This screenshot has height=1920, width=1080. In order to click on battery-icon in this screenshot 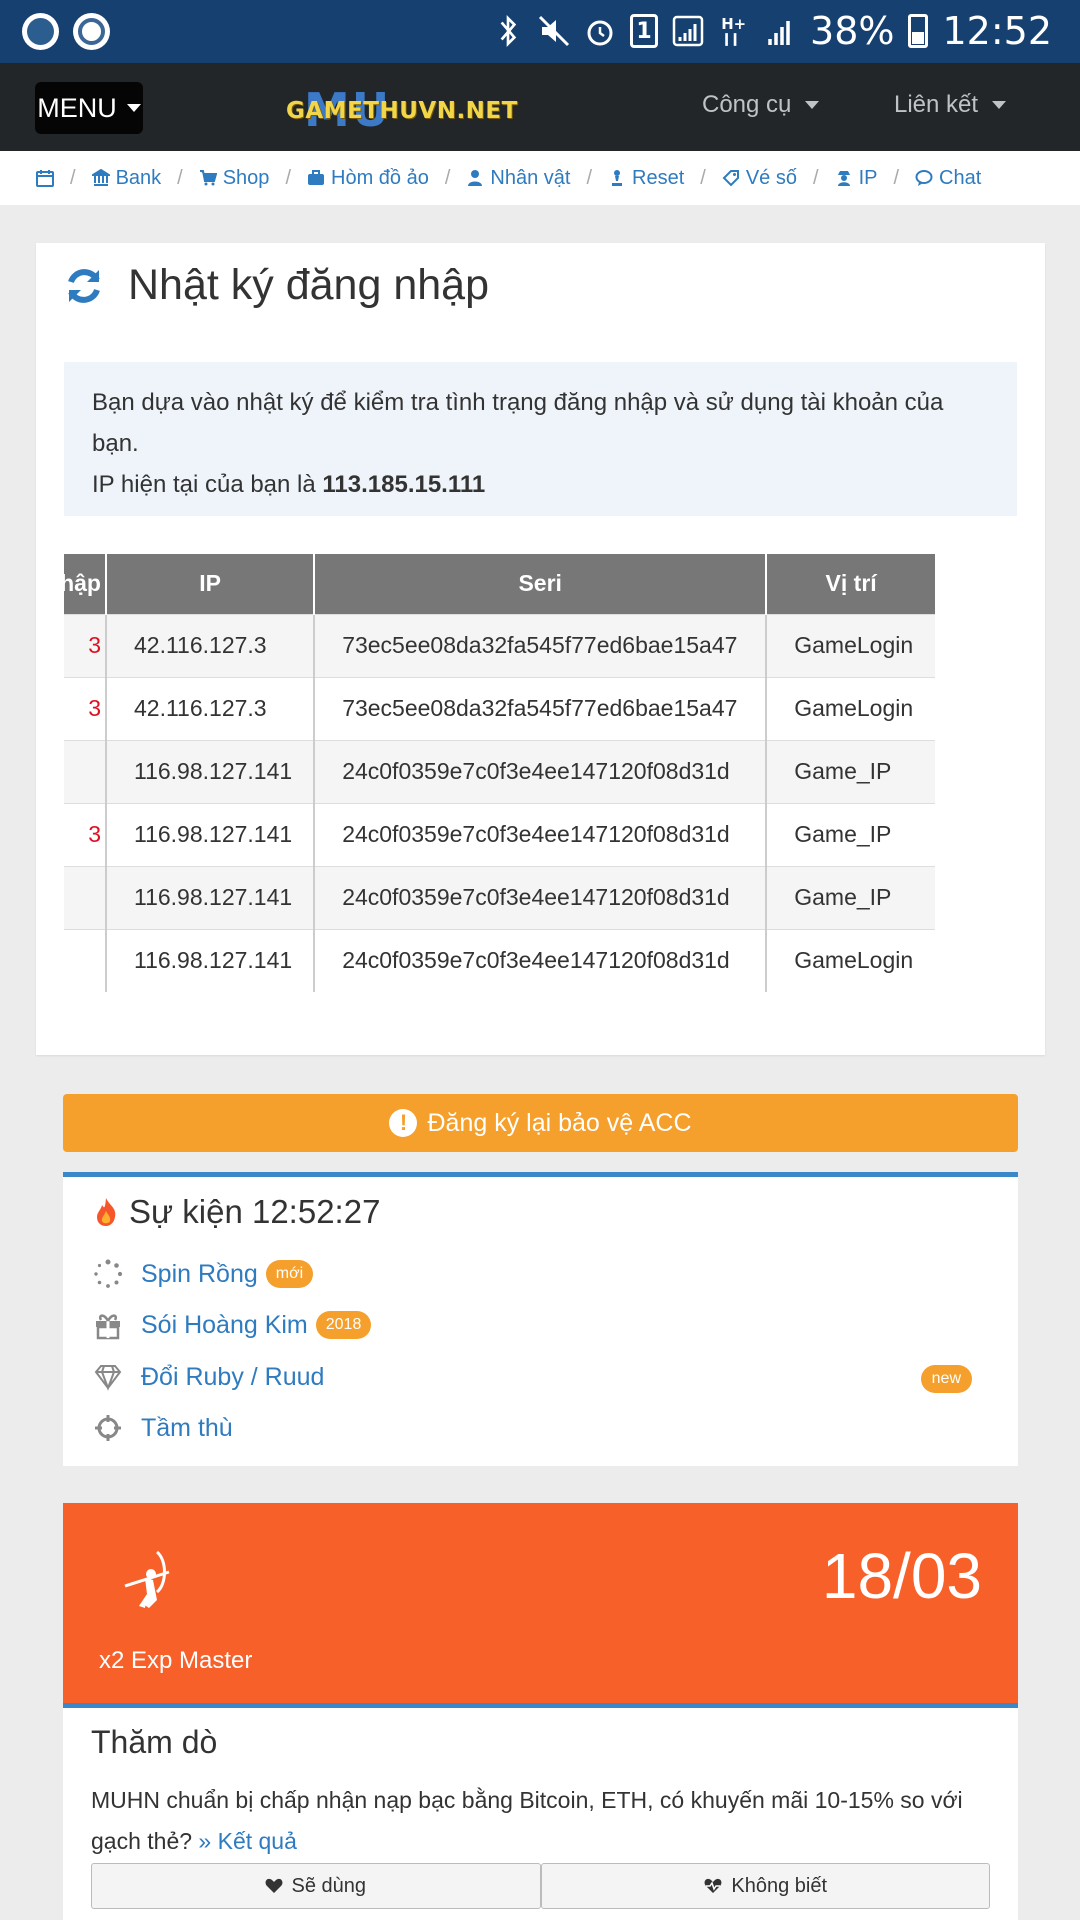, I will do `click(918, 31)`.